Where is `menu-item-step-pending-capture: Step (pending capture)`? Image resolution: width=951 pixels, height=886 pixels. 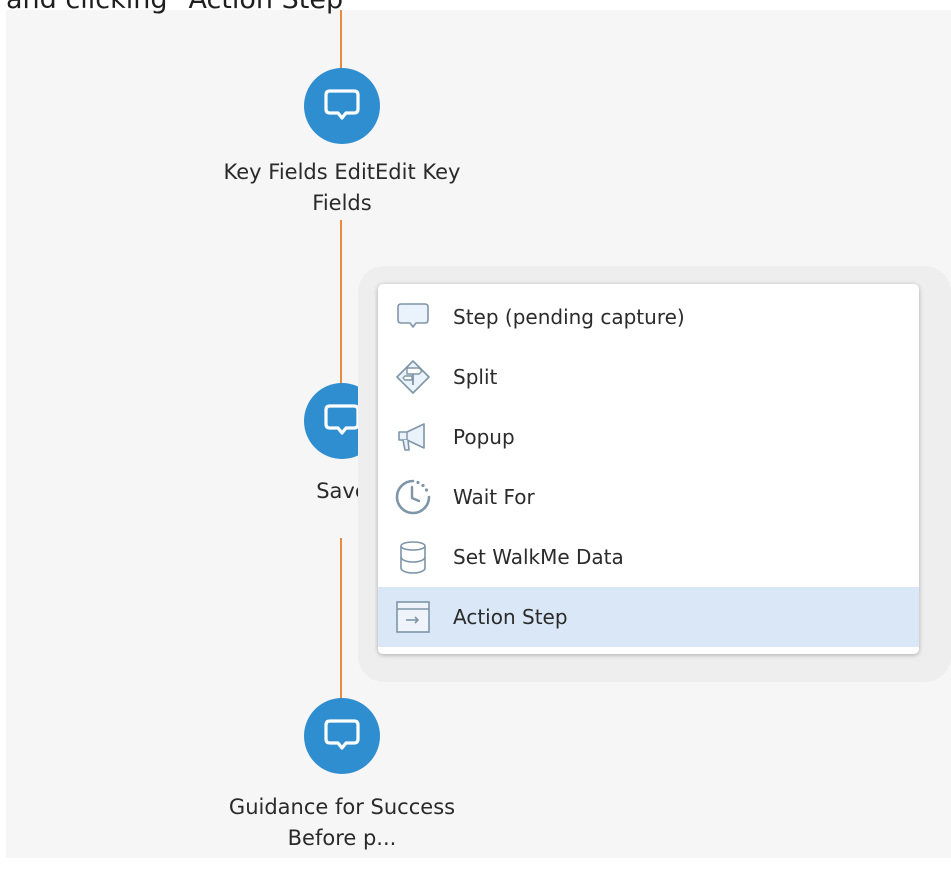 menu-item-step-pending-capture: Step (pending capture) is located at coordinates (648, 317).